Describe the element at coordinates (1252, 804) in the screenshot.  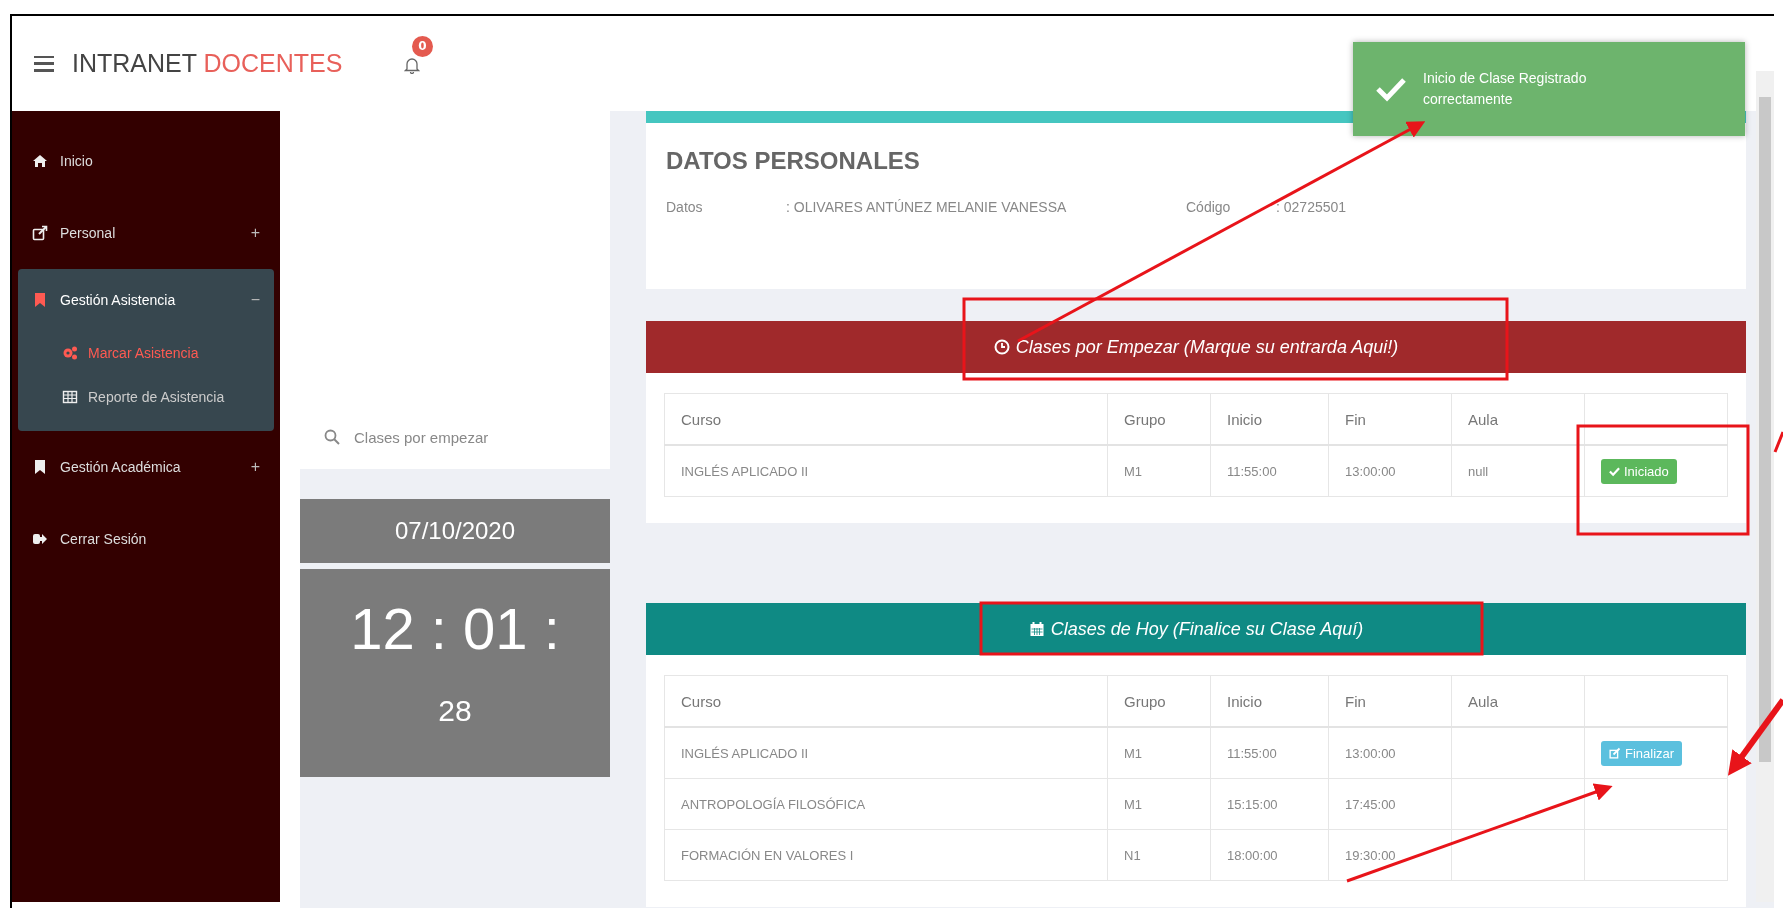
I see `table-cell: 15:15:00` at that location.